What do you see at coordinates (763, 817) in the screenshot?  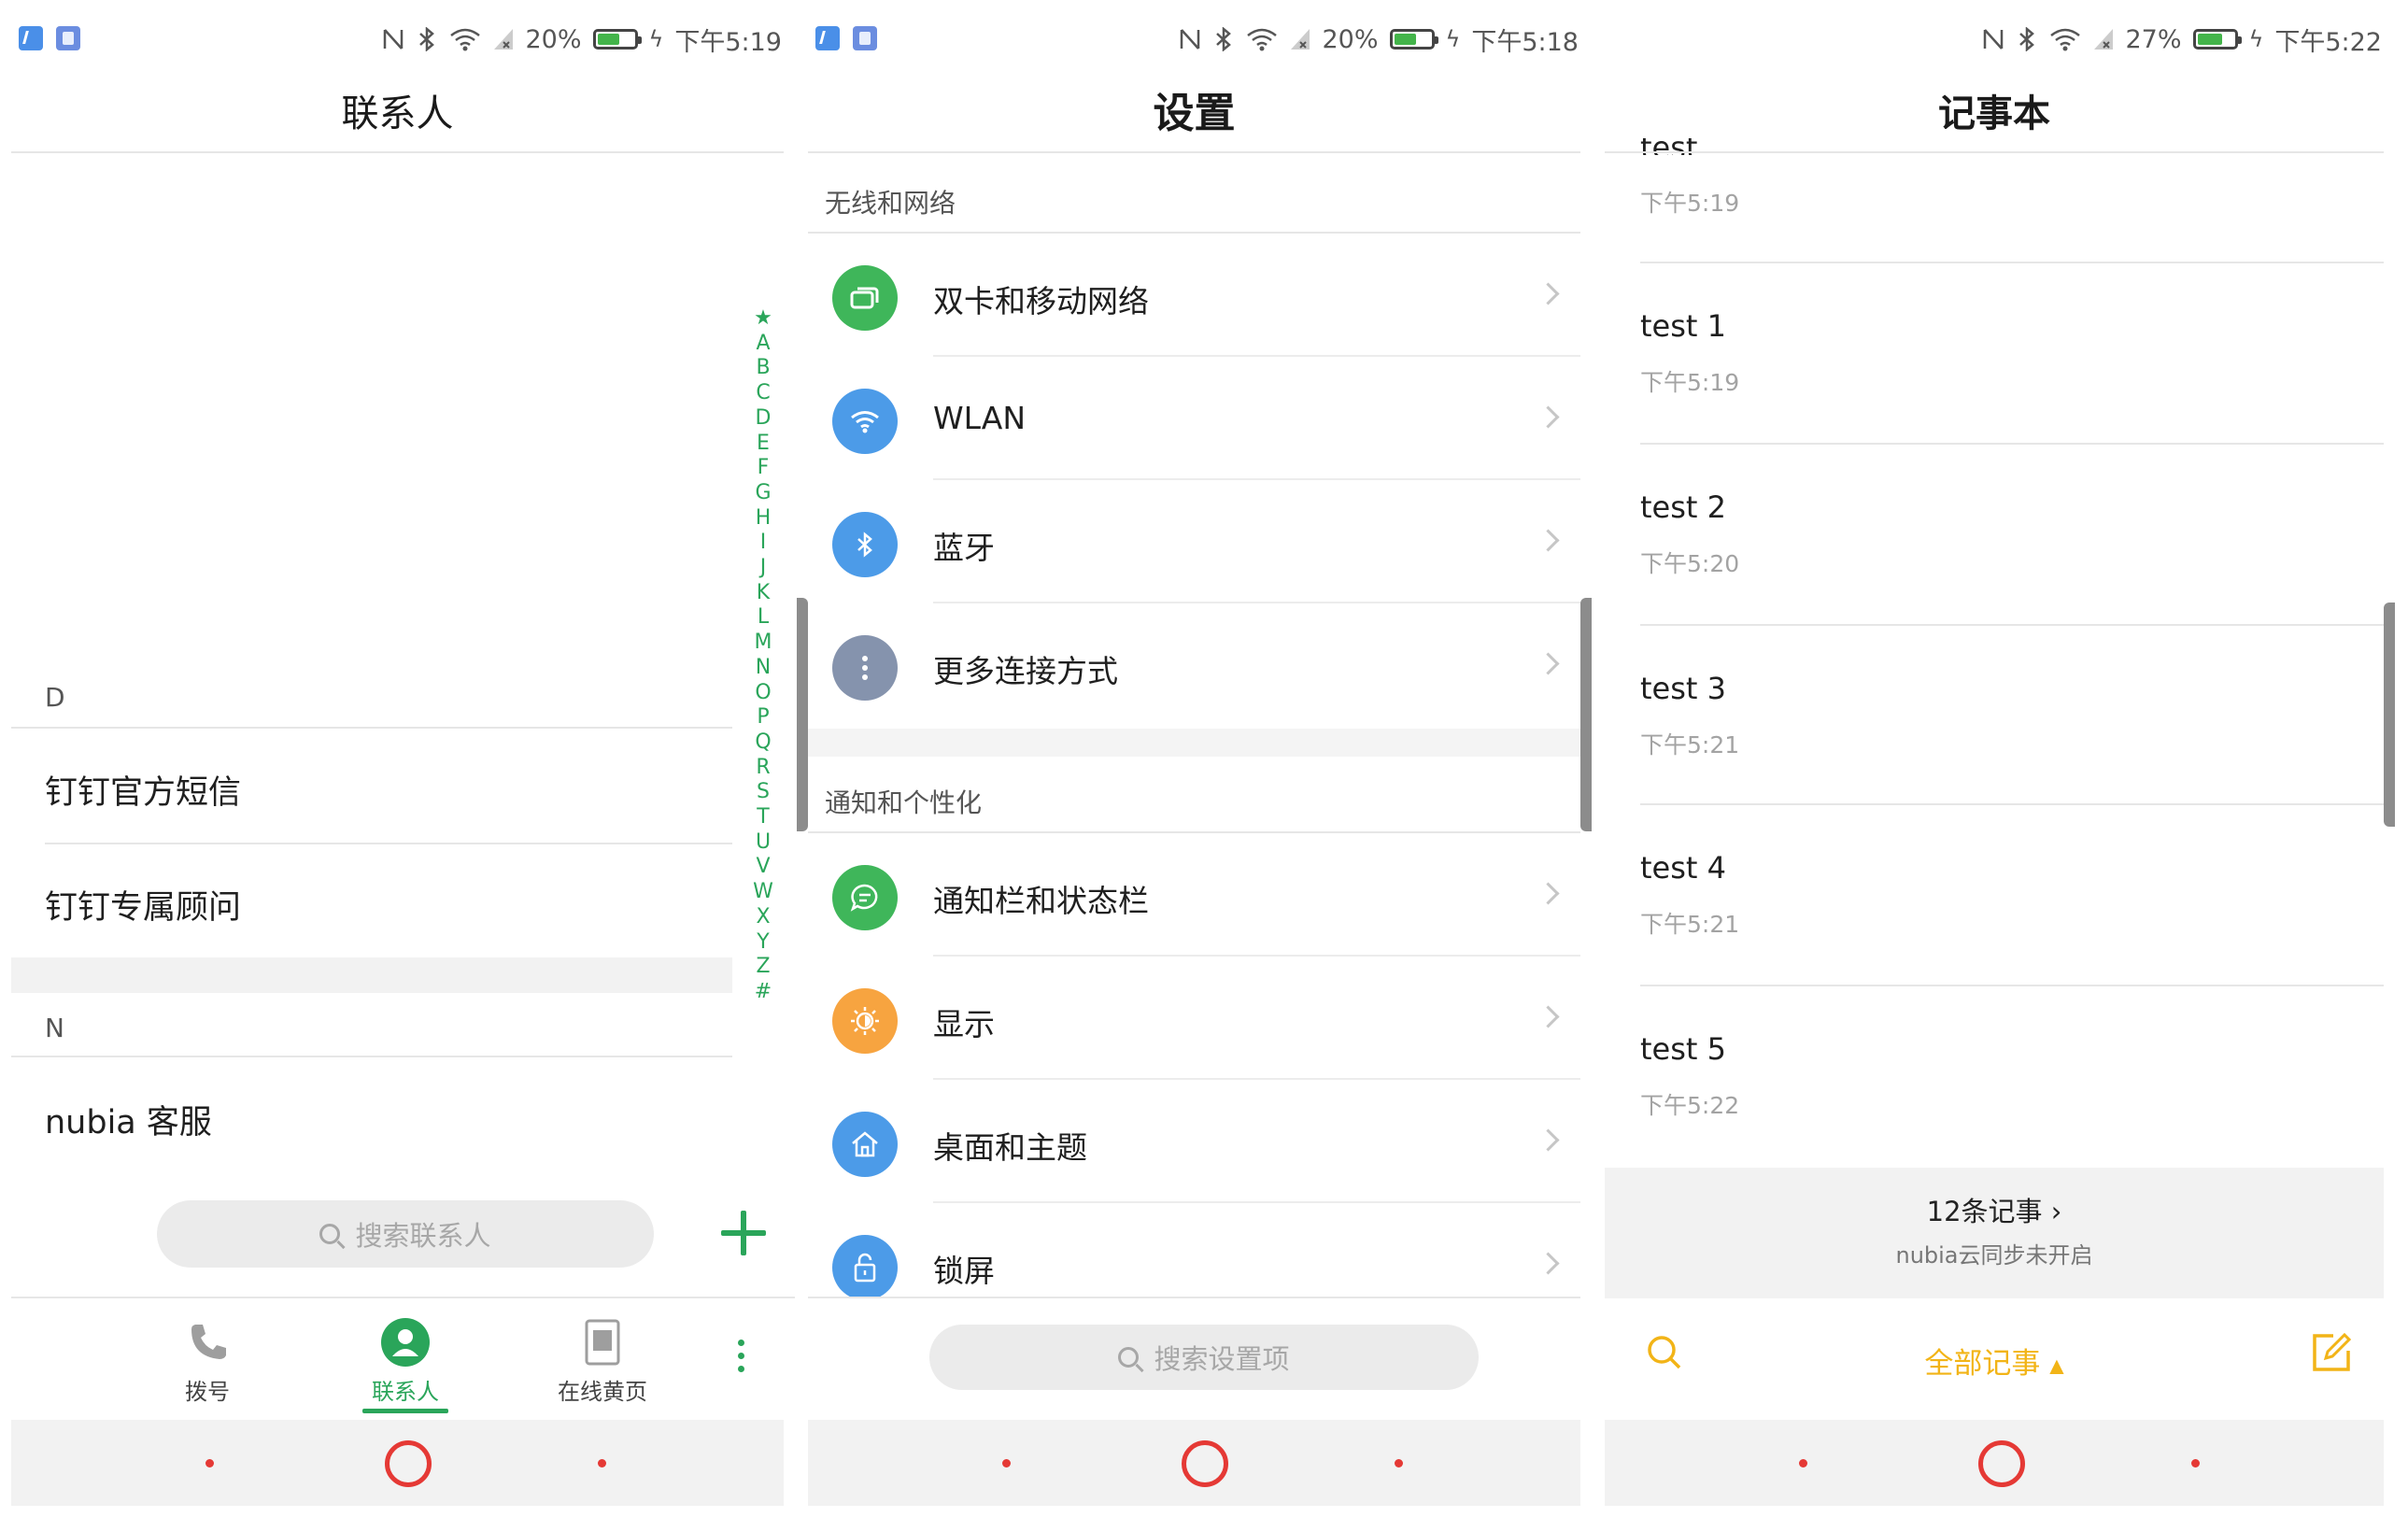 I see `index-letter: T` at bounding box center [763, 817].